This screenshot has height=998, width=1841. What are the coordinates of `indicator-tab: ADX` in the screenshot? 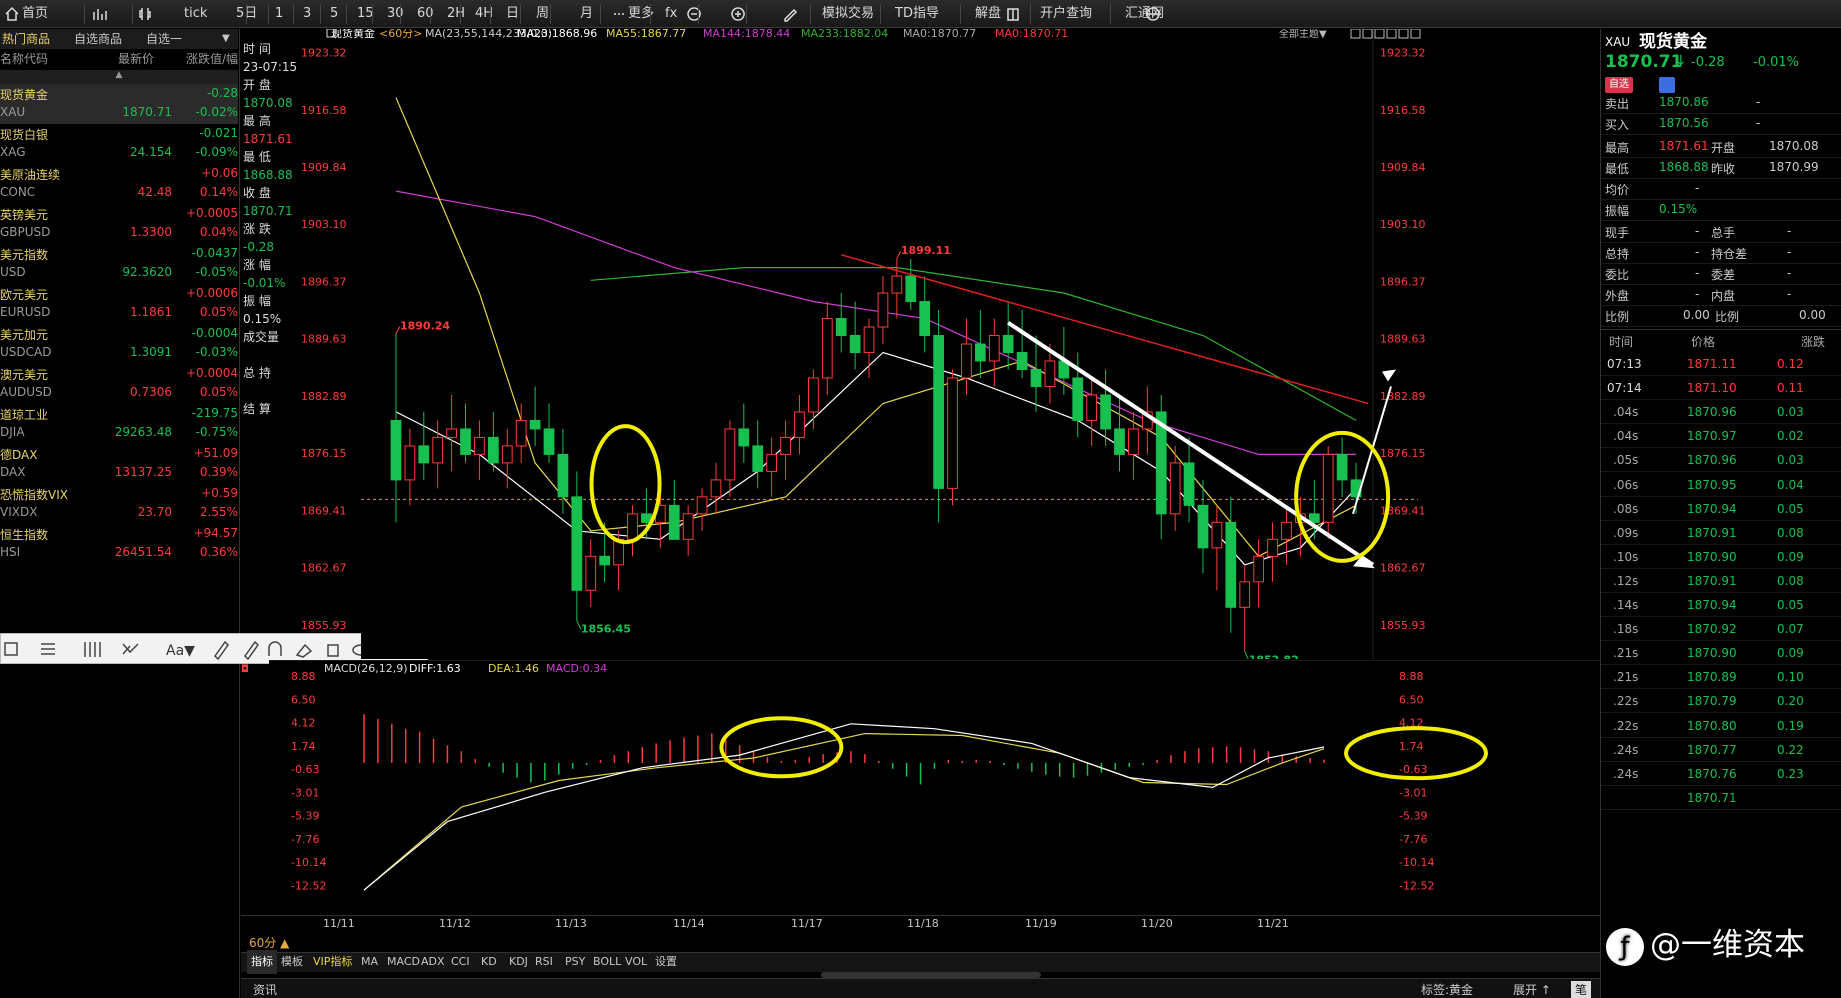 It's located at (433, 962).